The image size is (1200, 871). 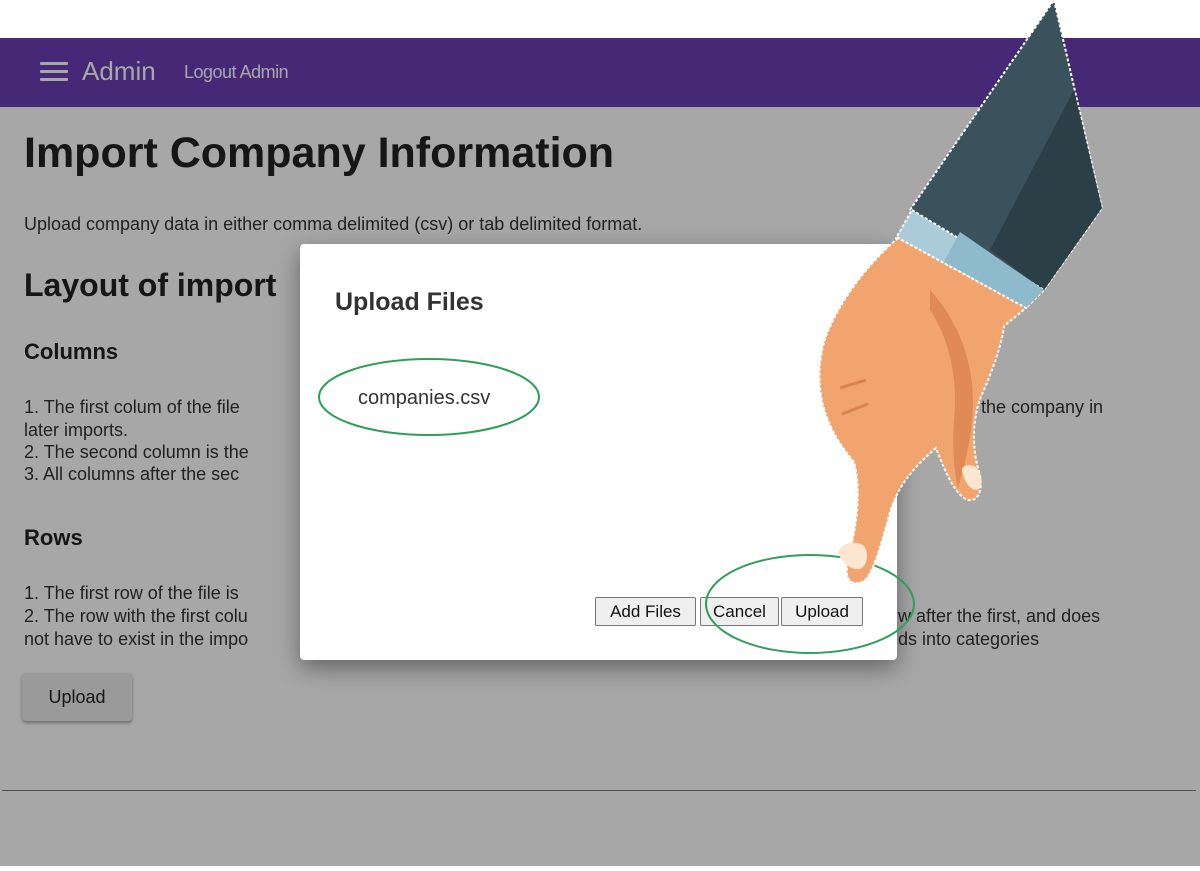 I want to click on dialog-title: Upload Files, so click(x=409, y=302).